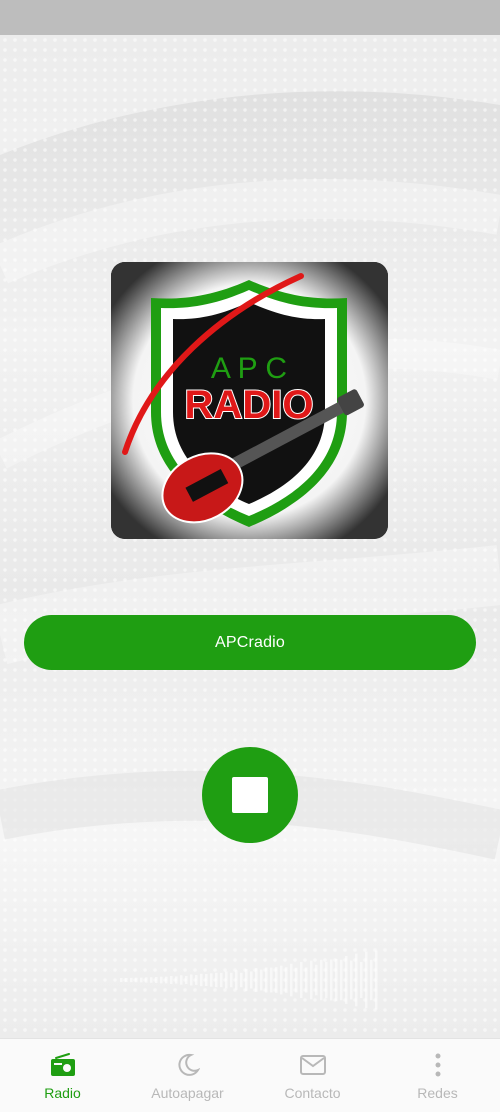  Describe the element at coordinates (250, 17) in the screenshot. I see `status-bar` at that location.